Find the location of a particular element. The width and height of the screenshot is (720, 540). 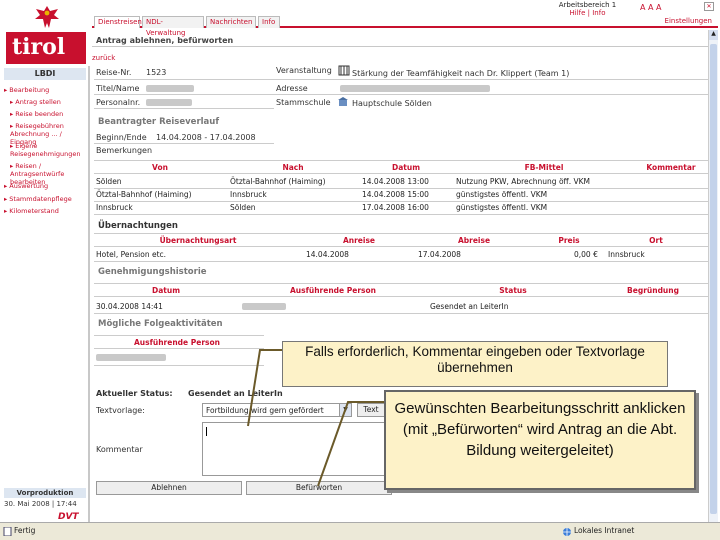

page-icon is located at coordinates (7, 531).